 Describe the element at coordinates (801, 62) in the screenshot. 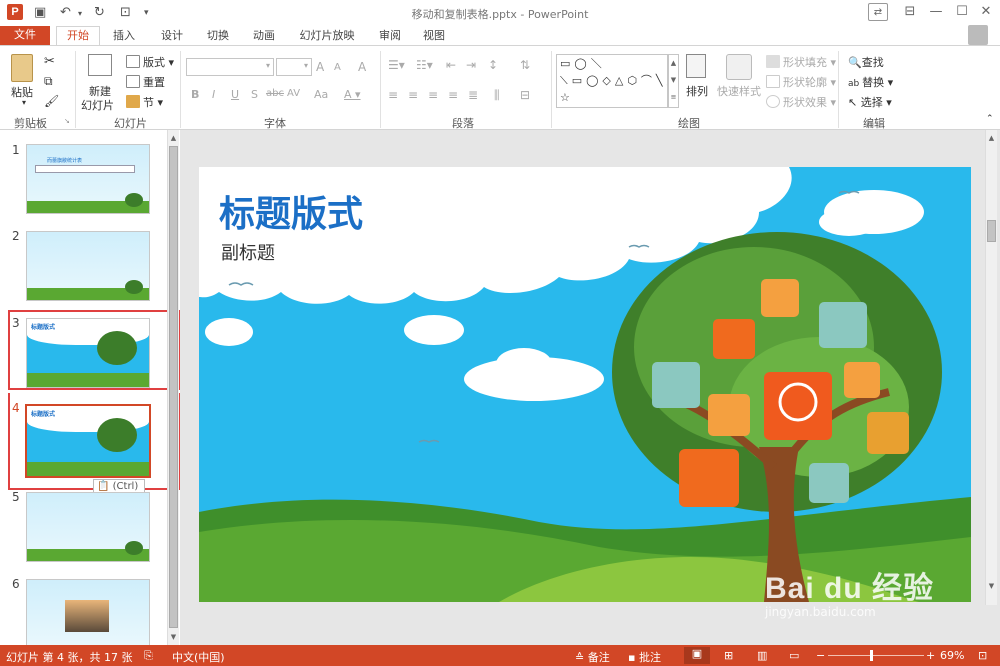

I see `shape-fill-button: 形状填充 ▾` at that location.